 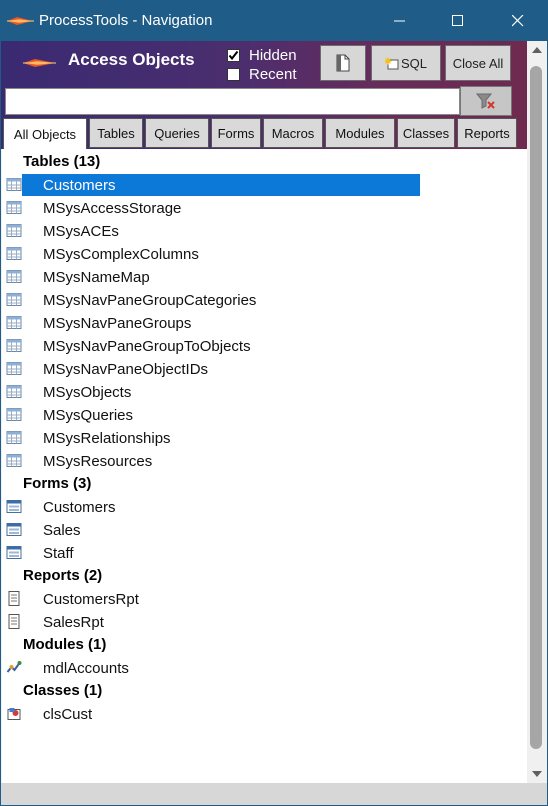 What do you see at coordinates (117, 323) in the screenshot?
I see `list-item-label: MSysNavPaneGroups` at bounding box center [117, 323].